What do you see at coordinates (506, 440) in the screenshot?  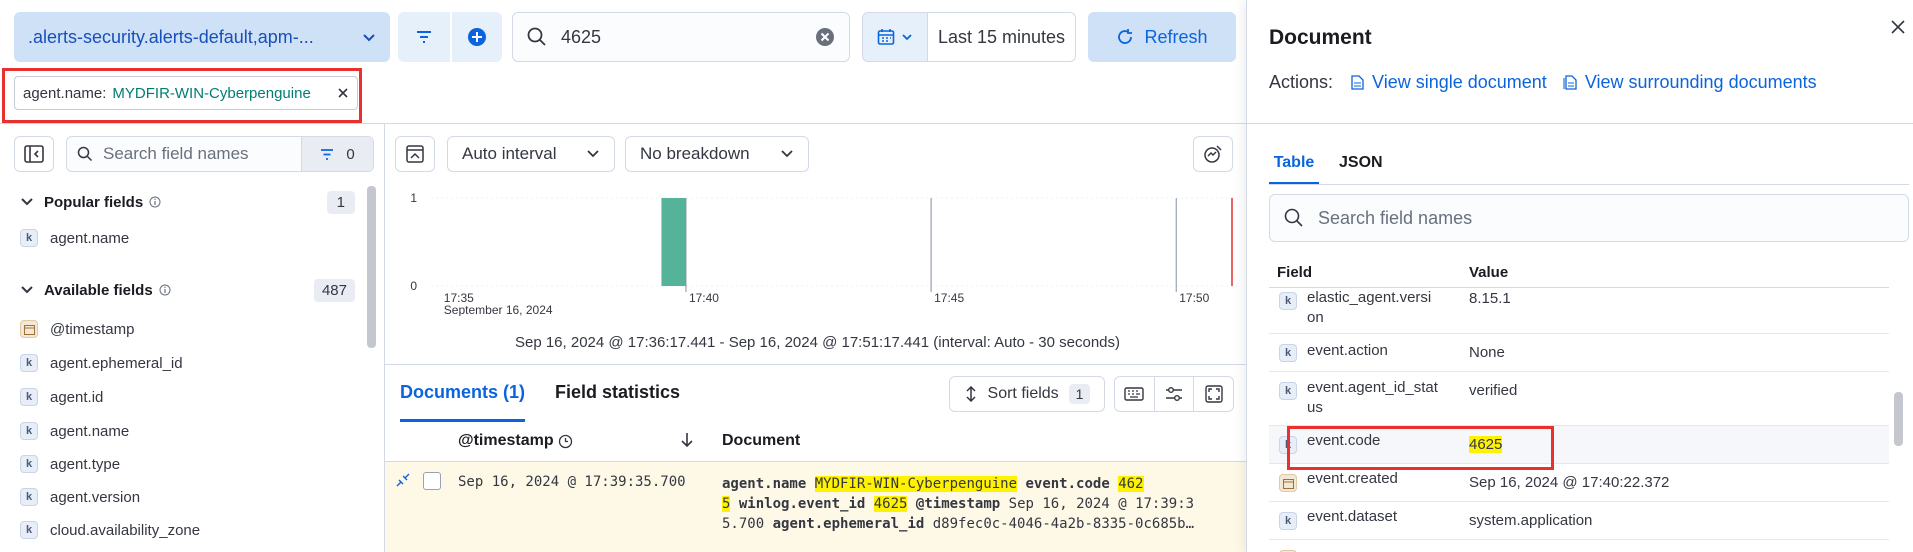 I see `col-timestamp-label: @timestamp` at bounding box center [506, 440].